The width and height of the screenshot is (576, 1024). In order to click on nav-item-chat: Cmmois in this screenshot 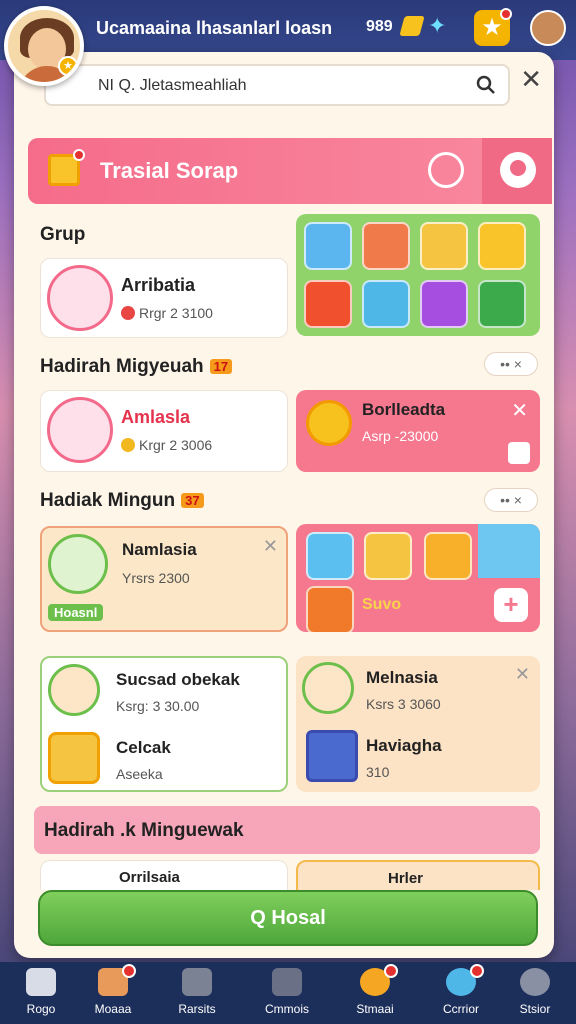, I will do `click(287, 993)`.